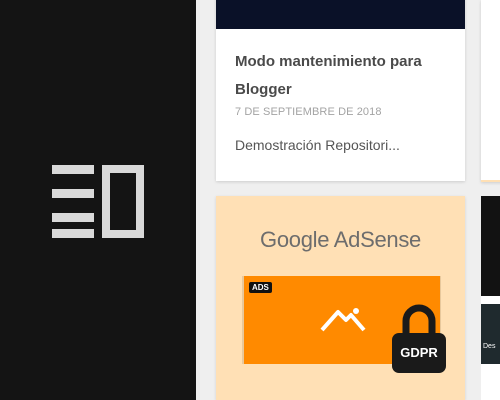 The height and width of the screenshot is (400, 500). What do you see at coordinates (343, 320) in the screenshot?
I see `mountain-image-icon` at bounding box center [343, 320].